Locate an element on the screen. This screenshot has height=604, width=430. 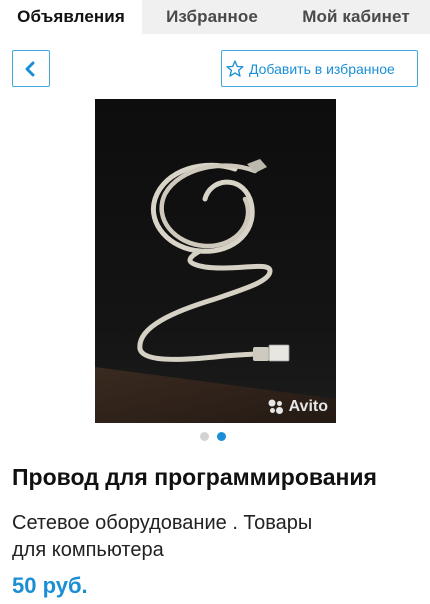
listing-title: Провод для программирования is located at coordinates (194, 477).